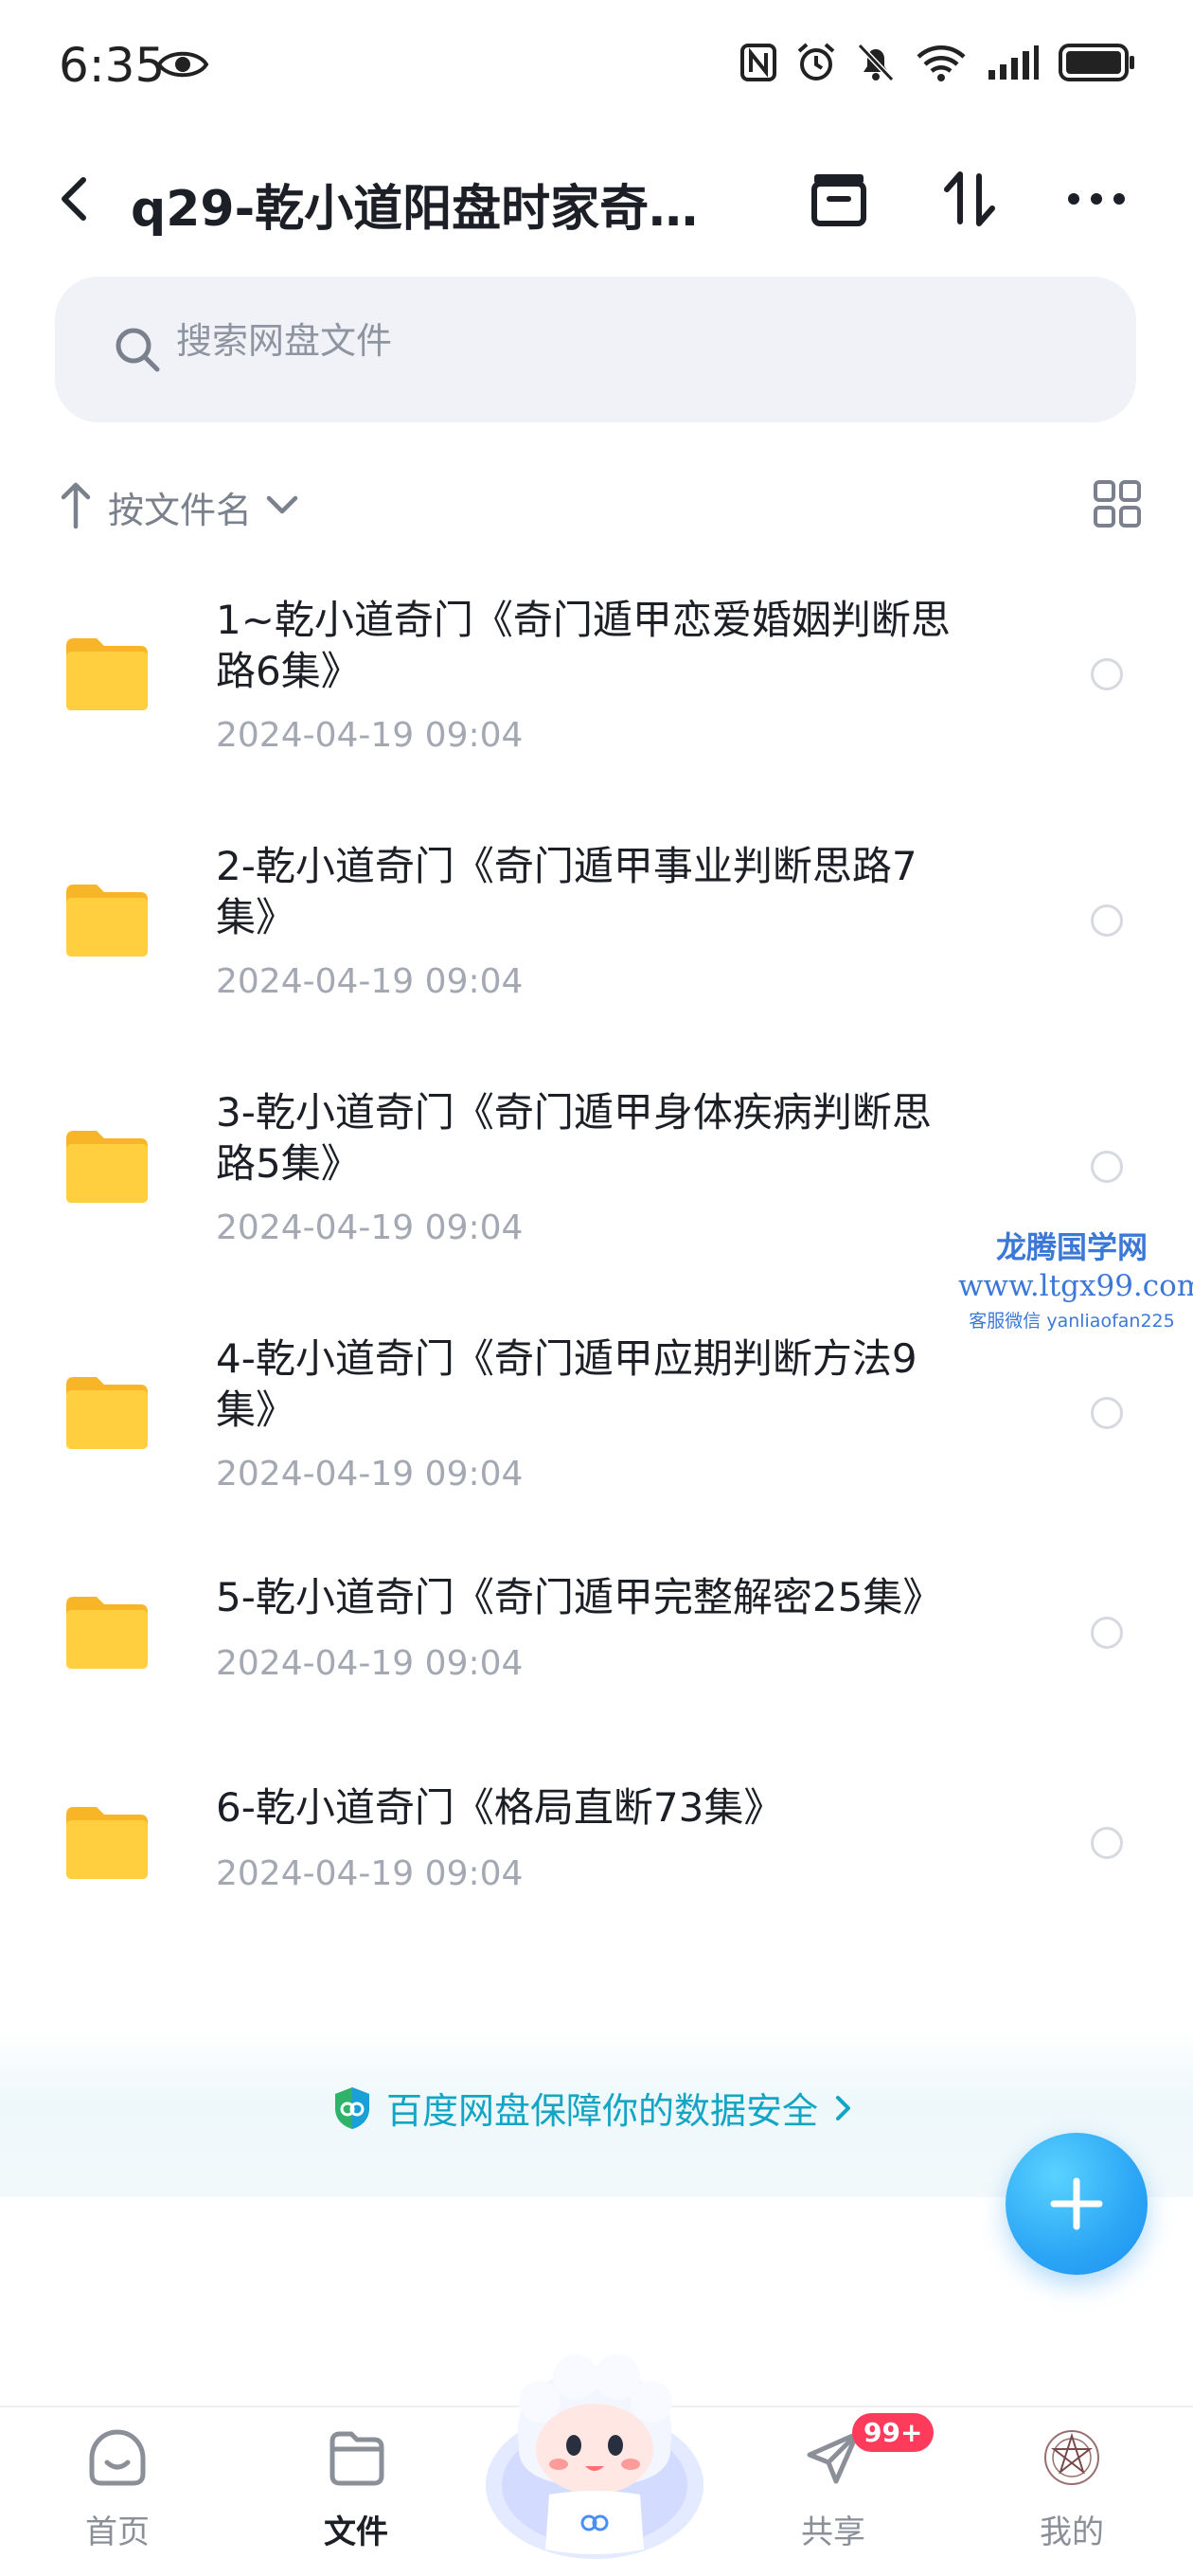 This screenshot has width=1193, height=2576. I want to click on more-icon, so click(1096, 199).